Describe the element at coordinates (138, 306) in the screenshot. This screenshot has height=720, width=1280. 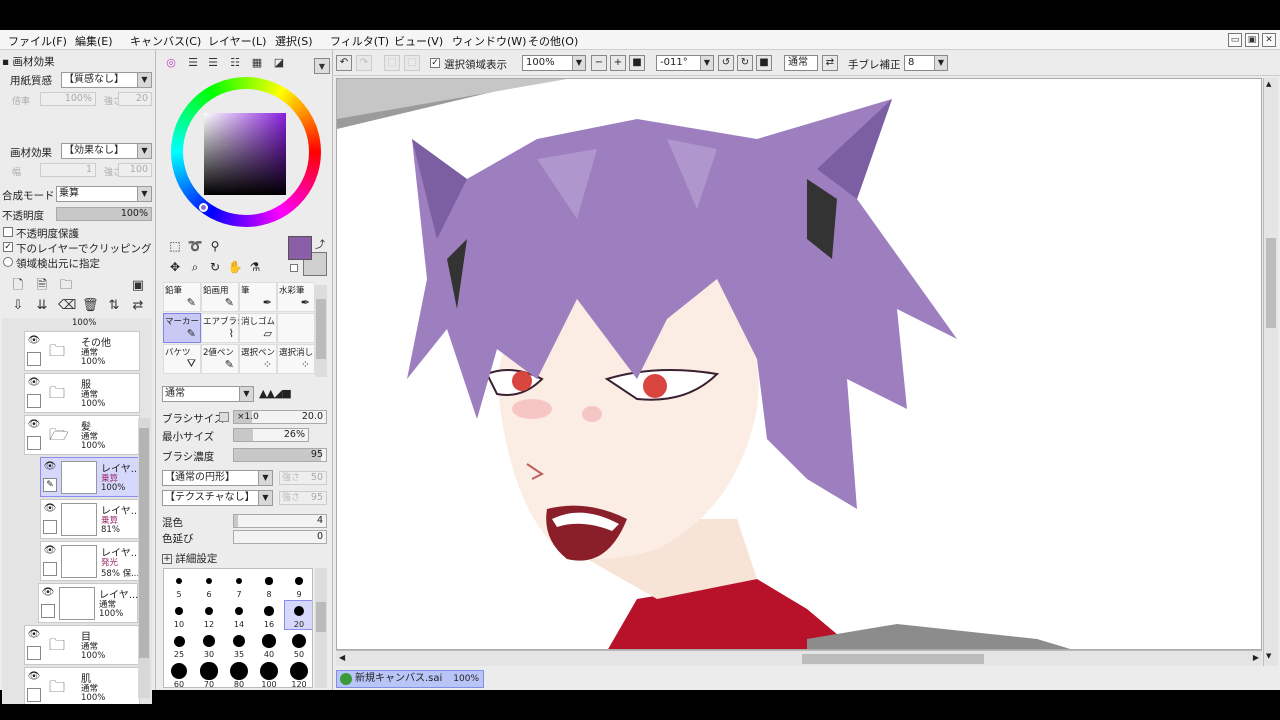
I see `layer-option2-icon: ⇄` at that location.